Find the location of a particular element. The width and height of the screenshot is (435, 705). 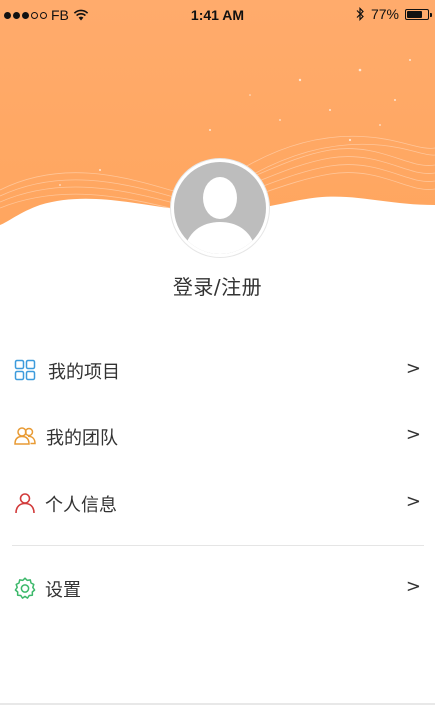

menu-item-label: 设置 is located at coordinates (63, 590).